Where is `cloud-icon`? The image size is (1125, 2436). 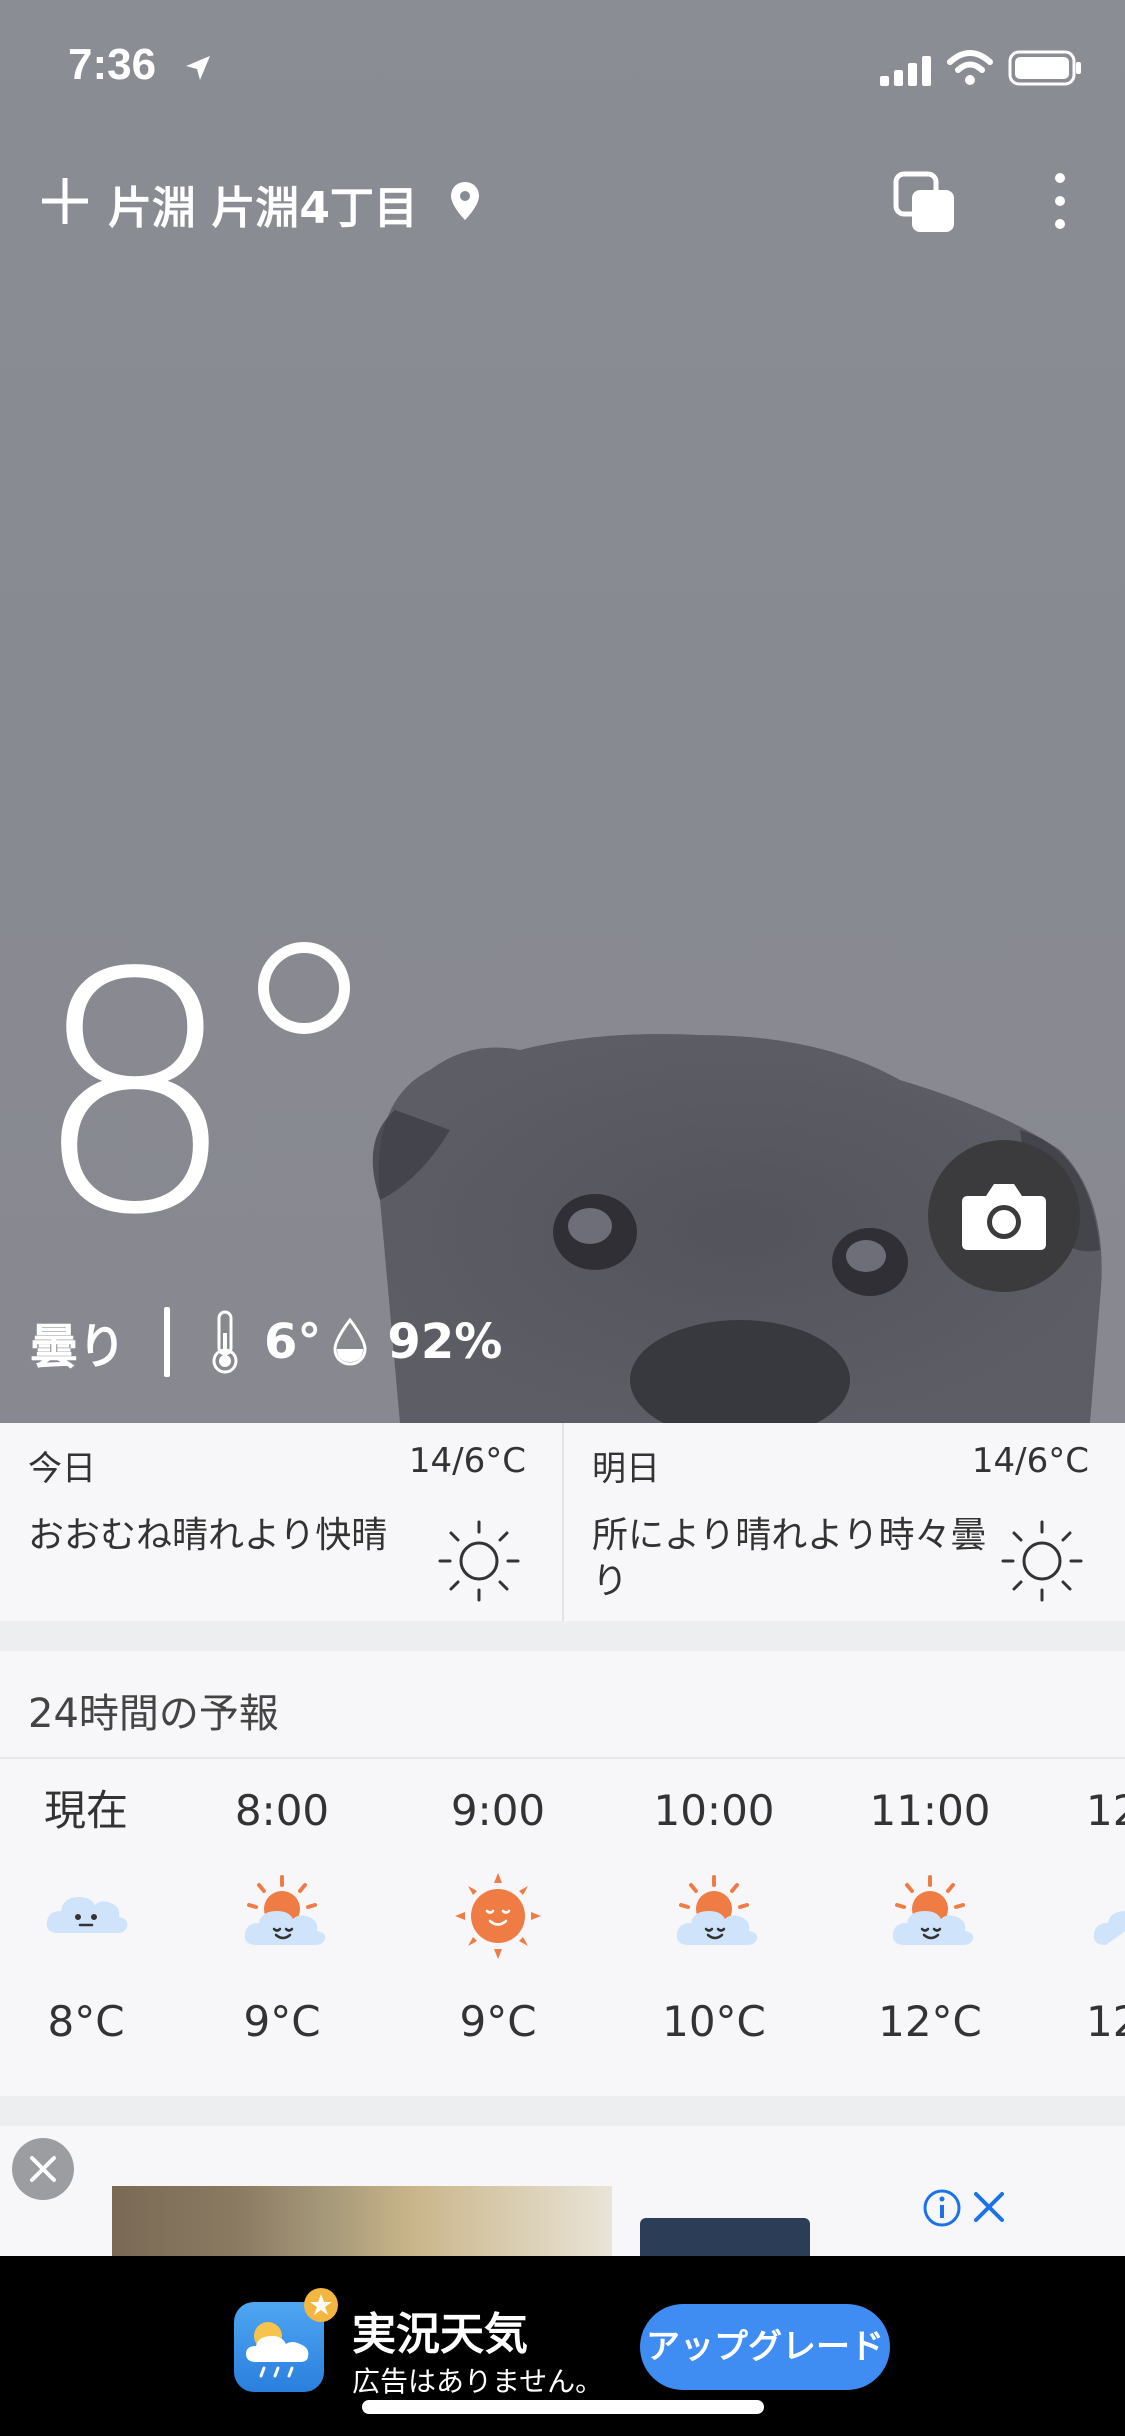
cloud-icon is located at coordinates (87, 1915).